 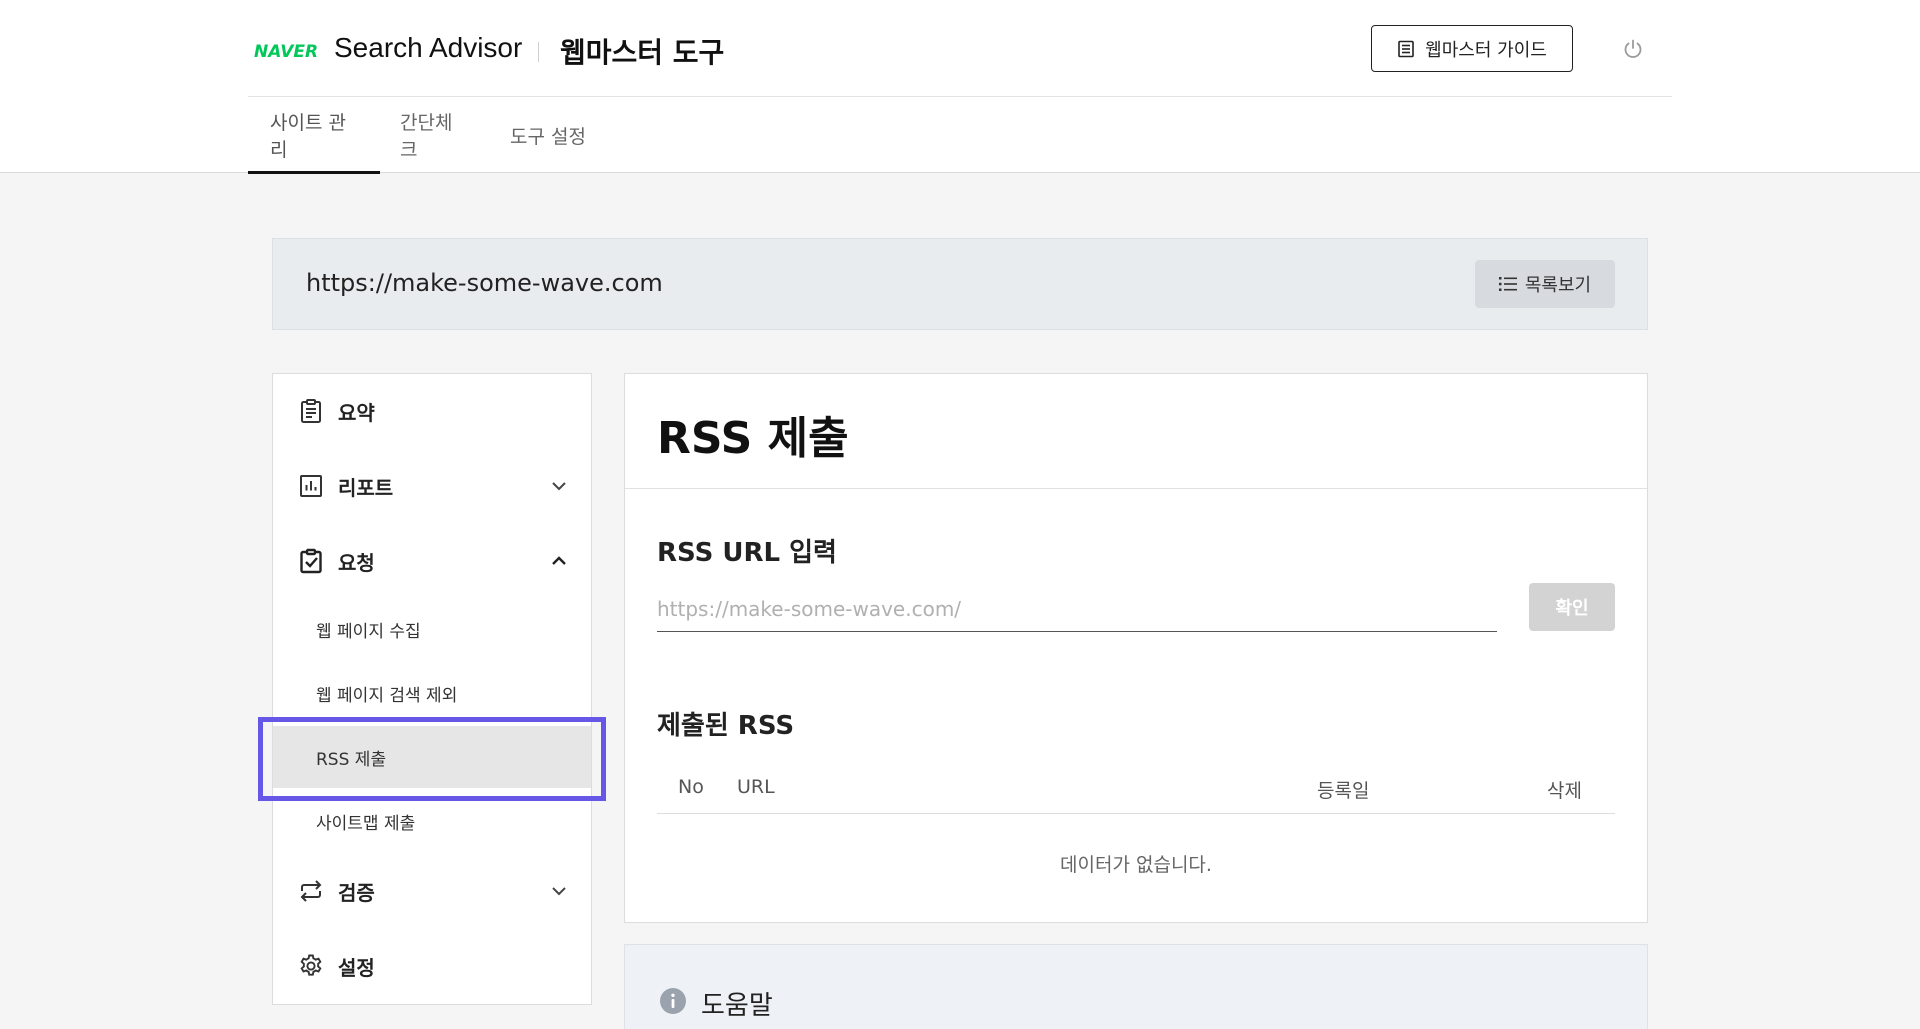 I want to click on webmaster-guide-button: 웹마스터 가이드, so click(x=1472, y=48).